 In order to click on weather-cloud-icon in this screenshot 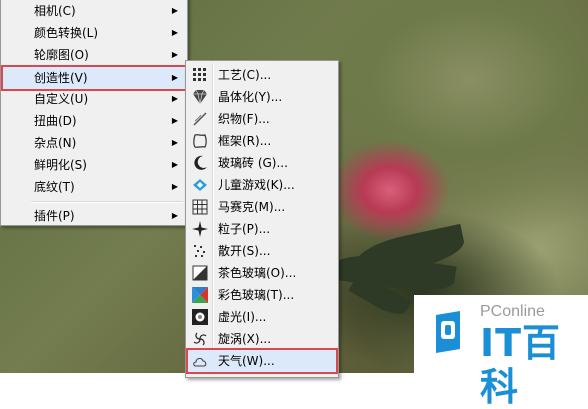, I will do `click(200, 362)`.